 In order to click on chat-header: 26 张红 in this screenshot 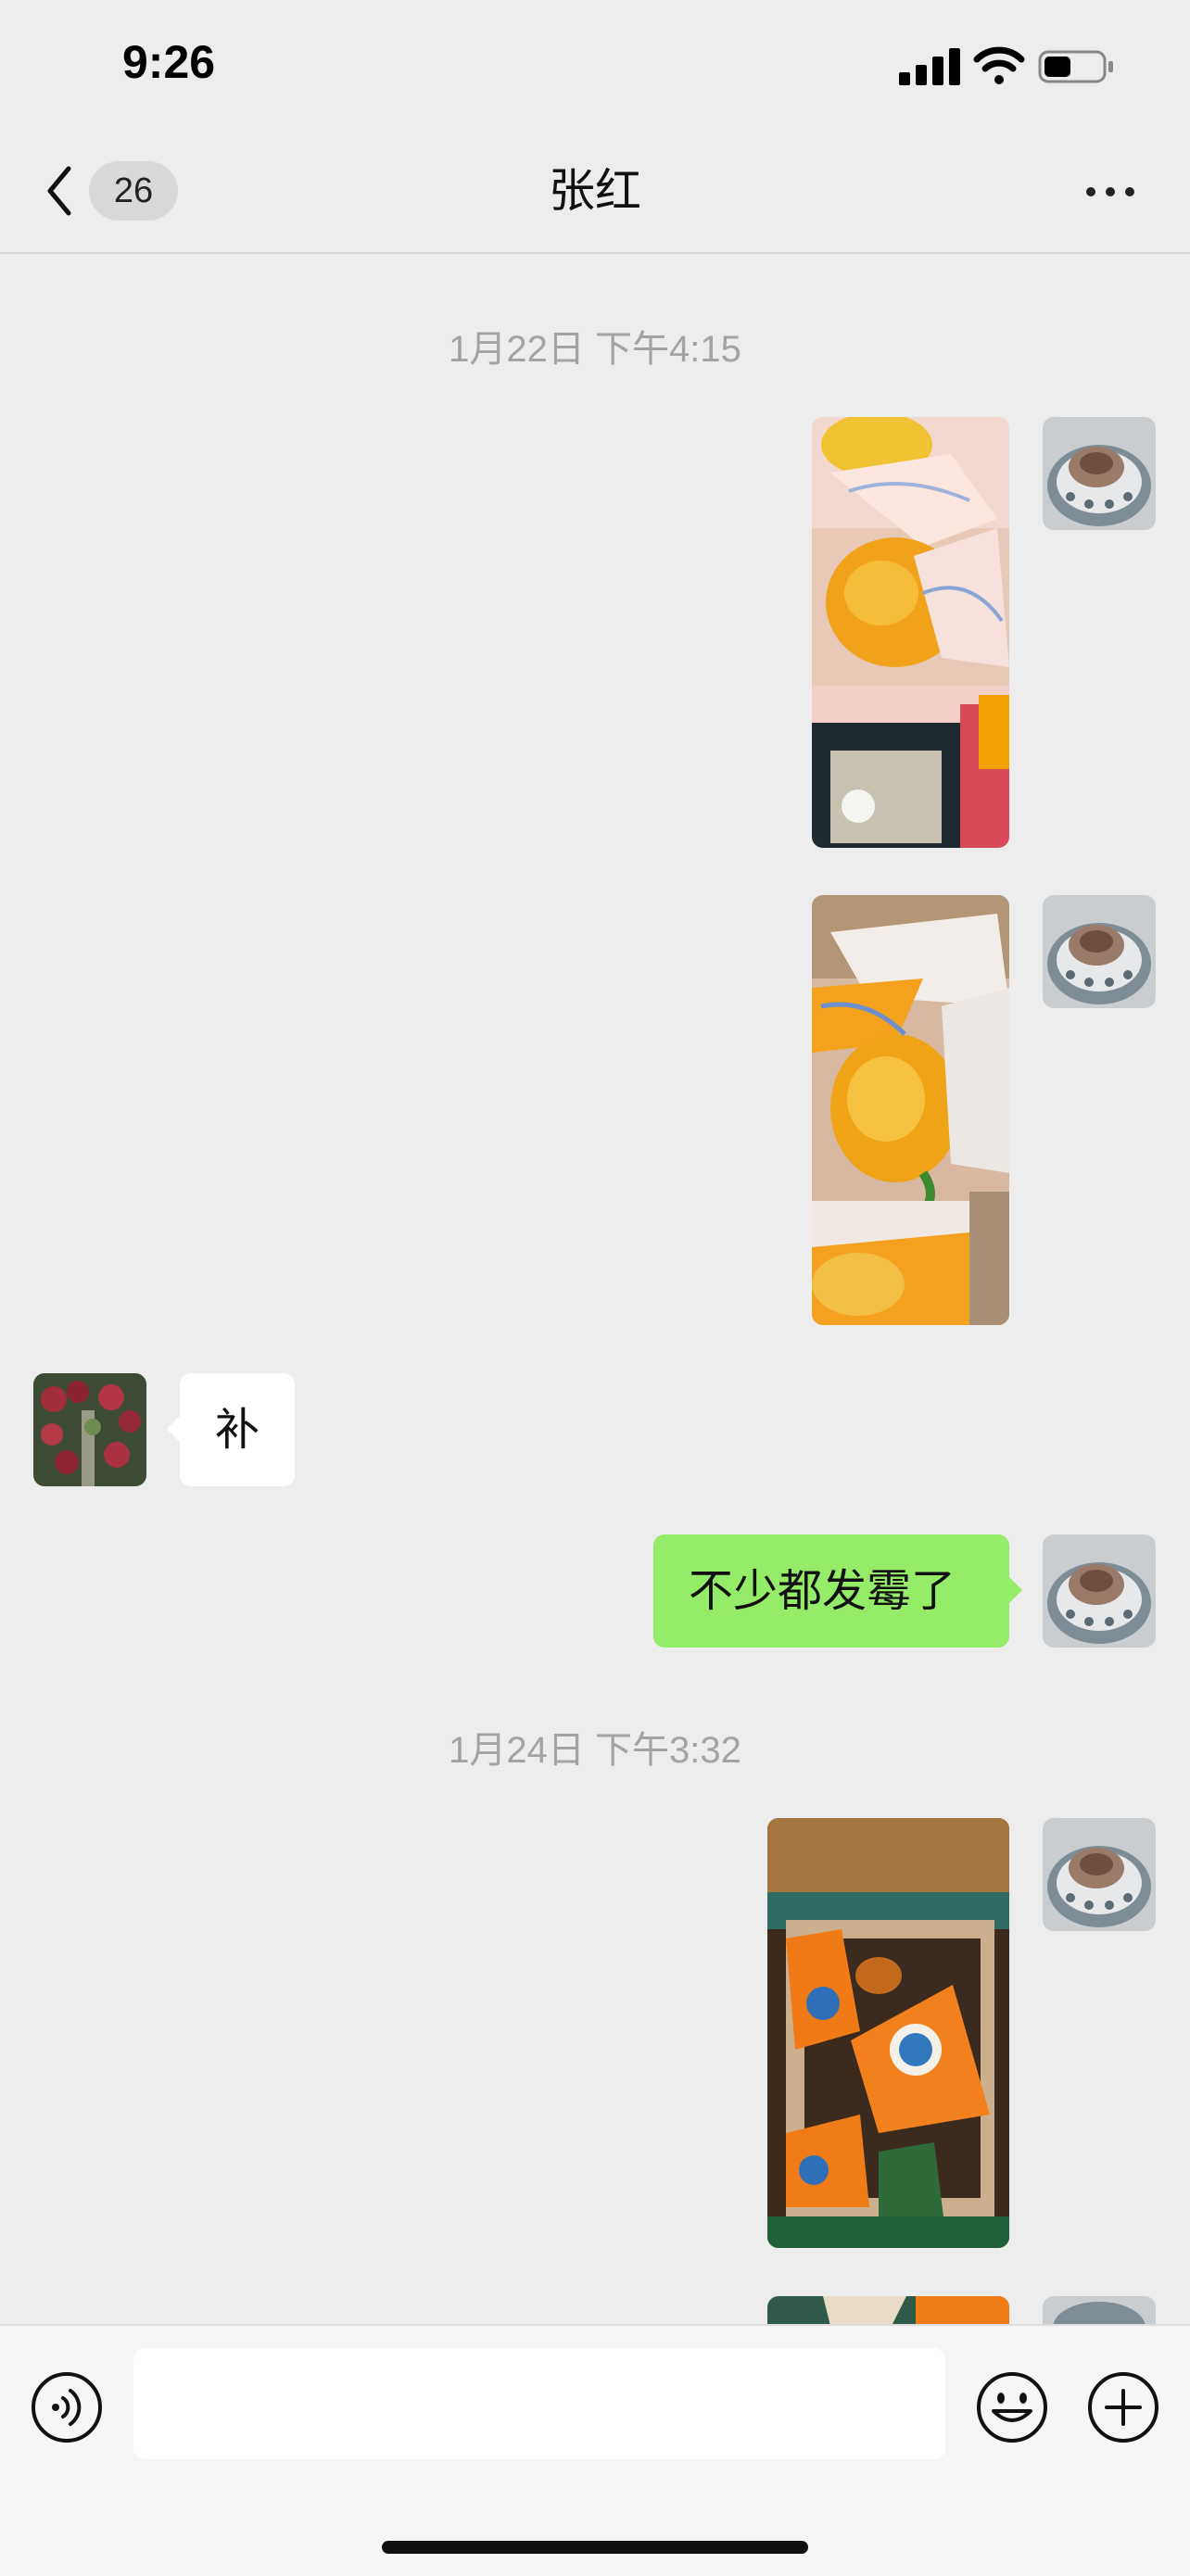, I will do `click(595, 192)`.